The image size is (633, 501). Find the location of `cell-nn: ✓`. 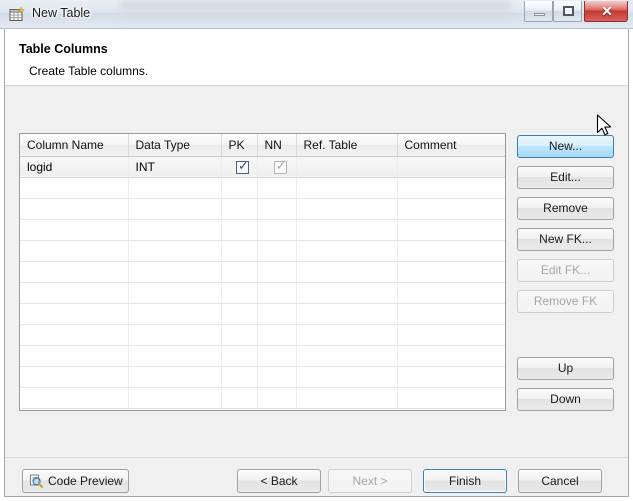

cell-nn: ✓ is located at coordinates (277, 167).